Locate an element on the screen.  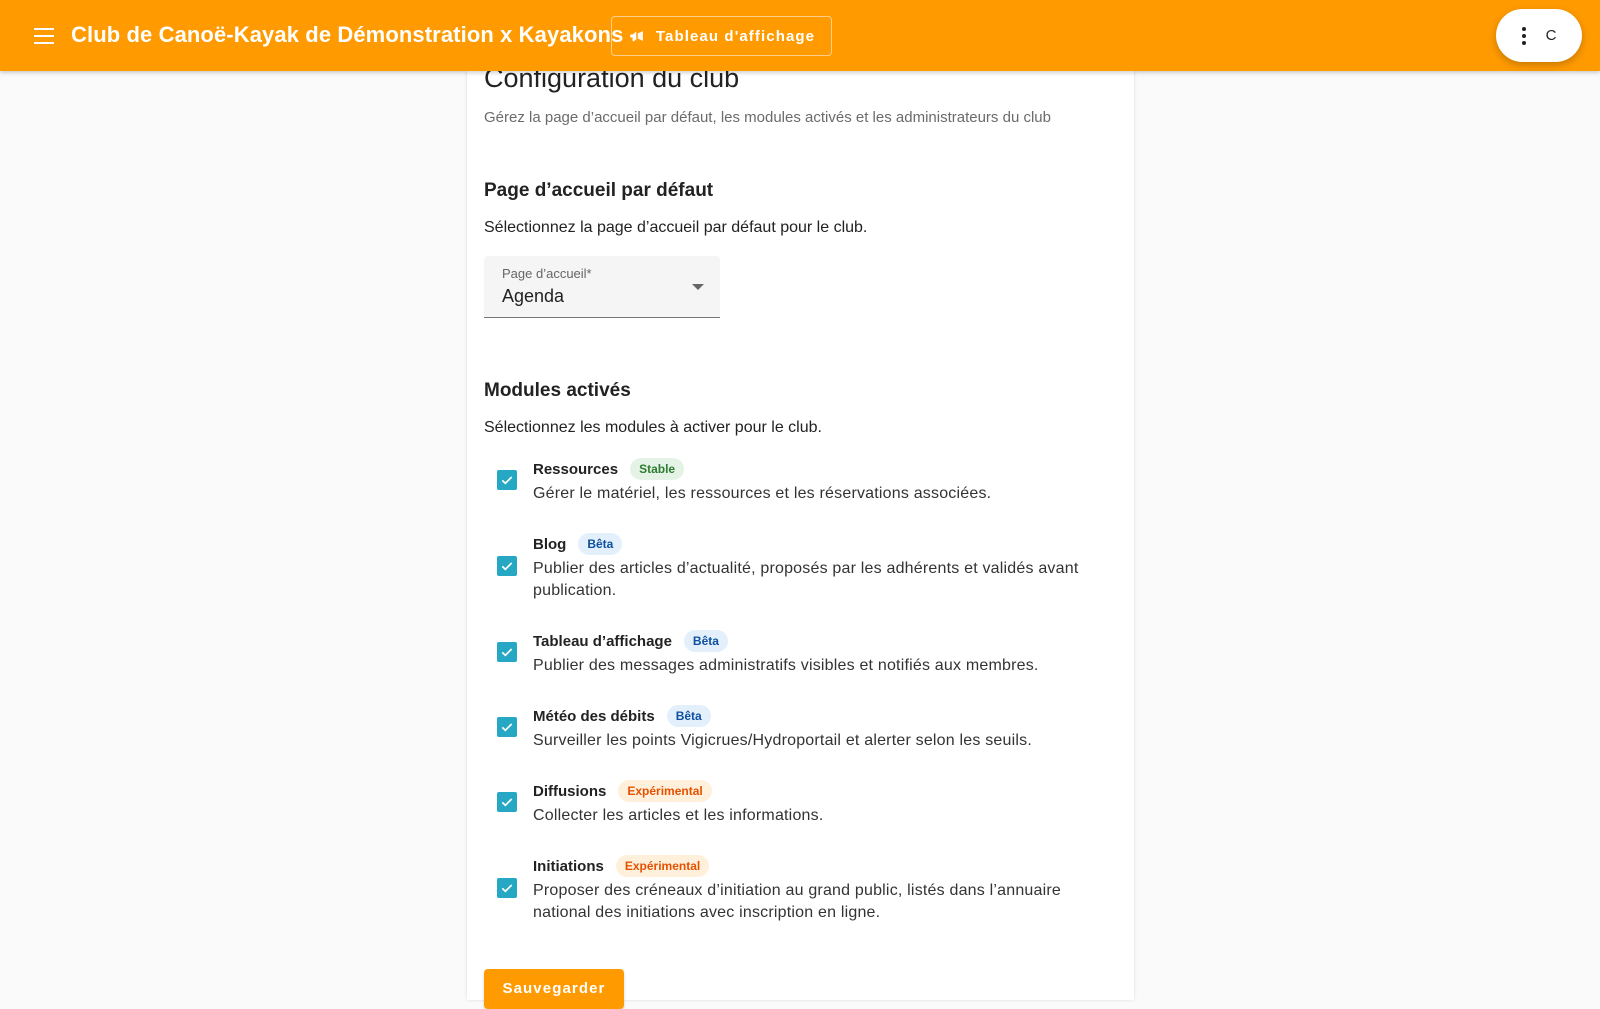
homepage-section-title: Page d’accueil par défaut is located at coordinates (599, 190).